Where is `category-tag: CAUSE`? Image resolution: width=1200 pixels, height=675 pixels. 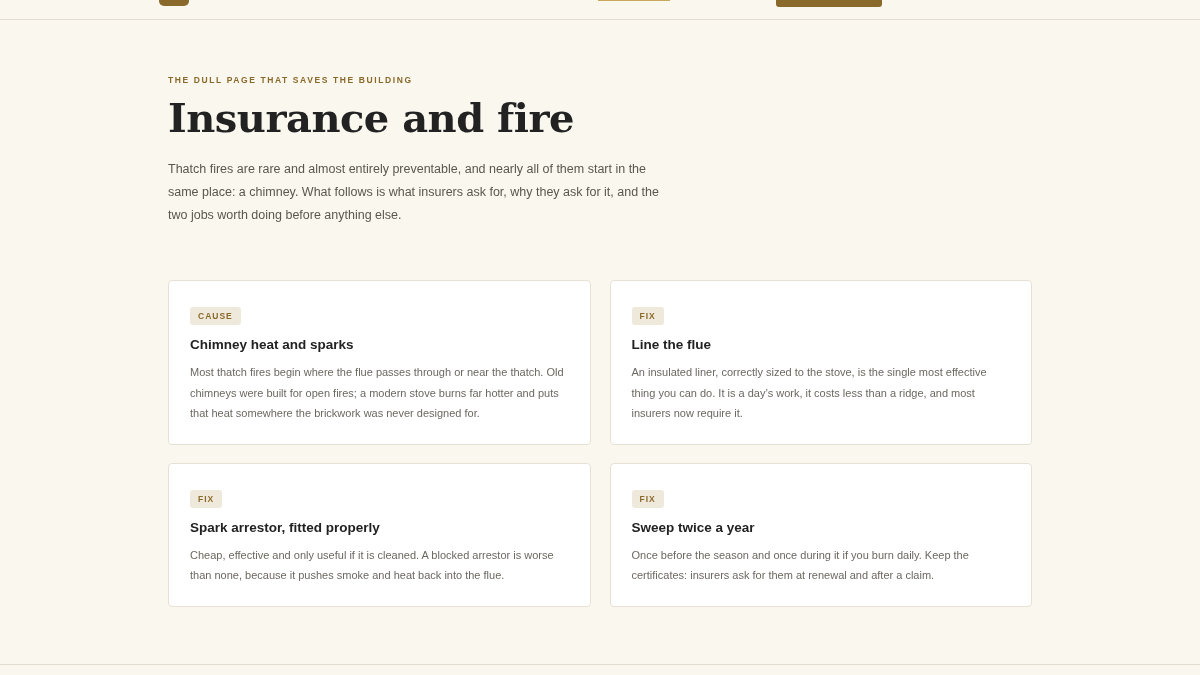
category-tag: CAUSE is located at coordinates (215, 316).